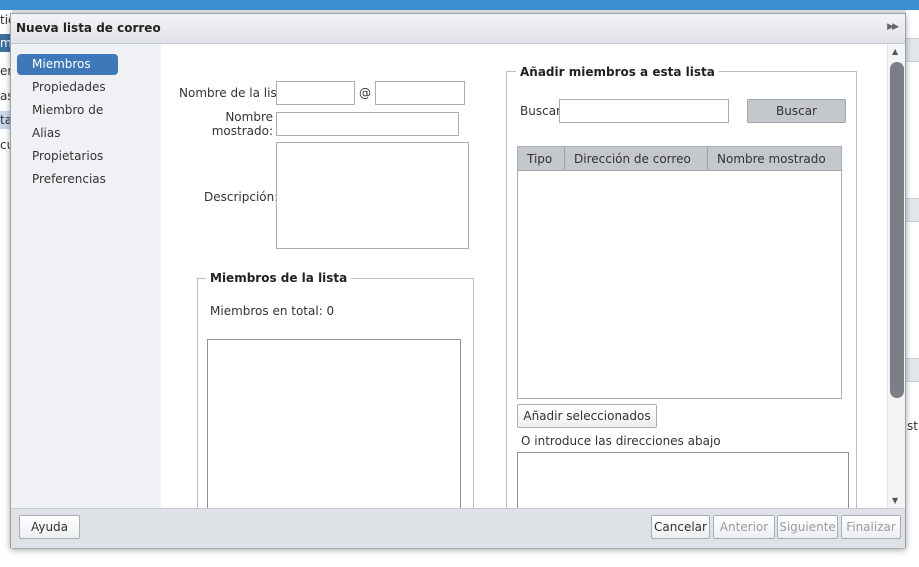  I want to click on column-header-direccion: Dirección de correo, so click(636, 159).